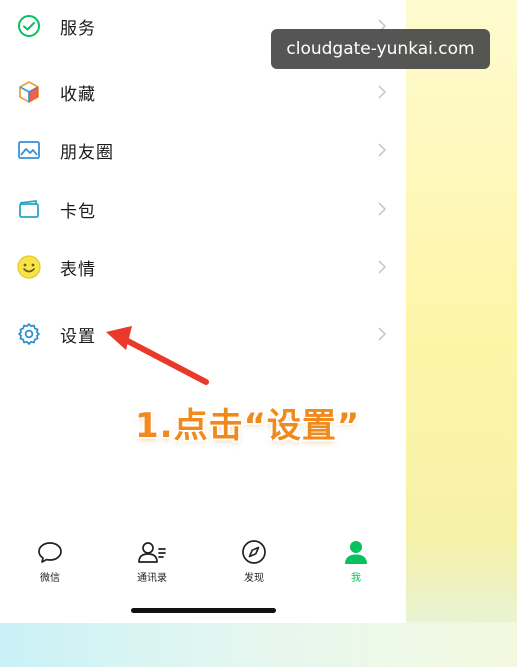  I want to click on watermark-label: cloudgate-yunkai.com, so click(380, 49).